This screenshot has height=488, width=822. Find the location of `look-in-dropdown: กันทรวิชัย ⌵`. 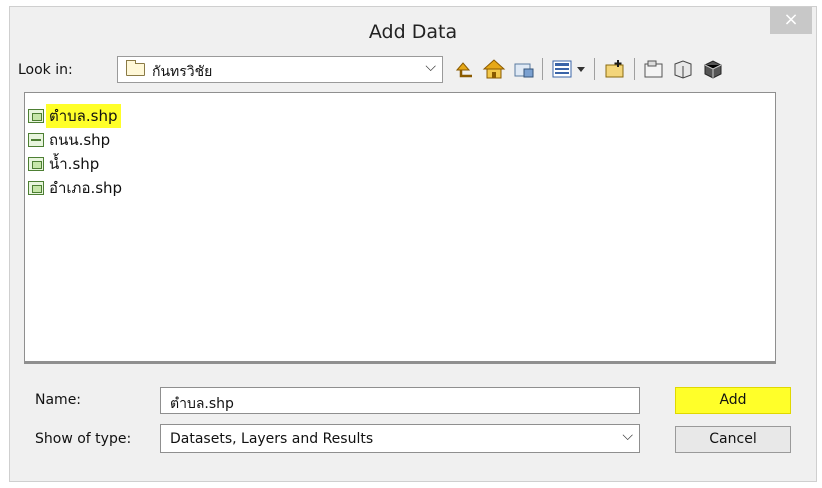

look-in-dropdown: กันทรวิชัย ⌵ is located at coordinates (280, 69).